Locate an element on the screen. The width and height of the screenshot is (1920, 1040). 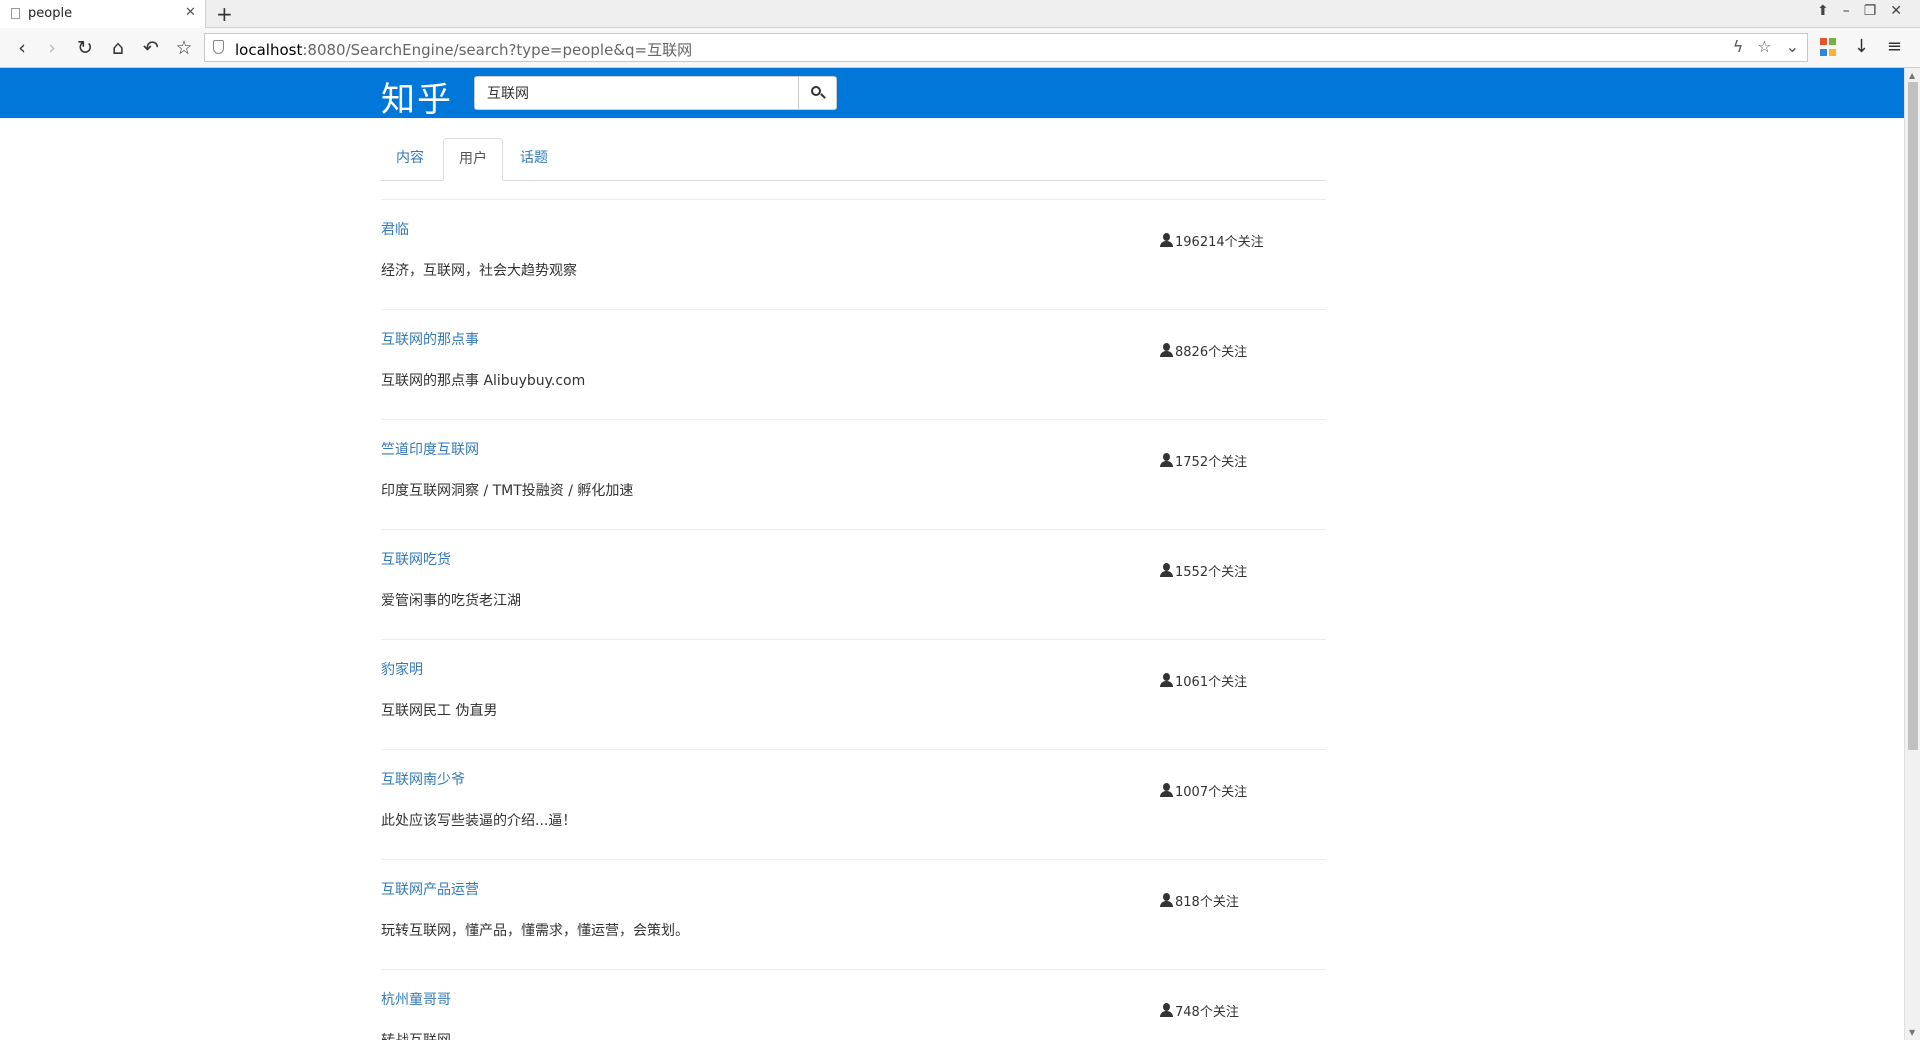
scroll-down-icon: ▼ is located at coordinates (1912, 1032).